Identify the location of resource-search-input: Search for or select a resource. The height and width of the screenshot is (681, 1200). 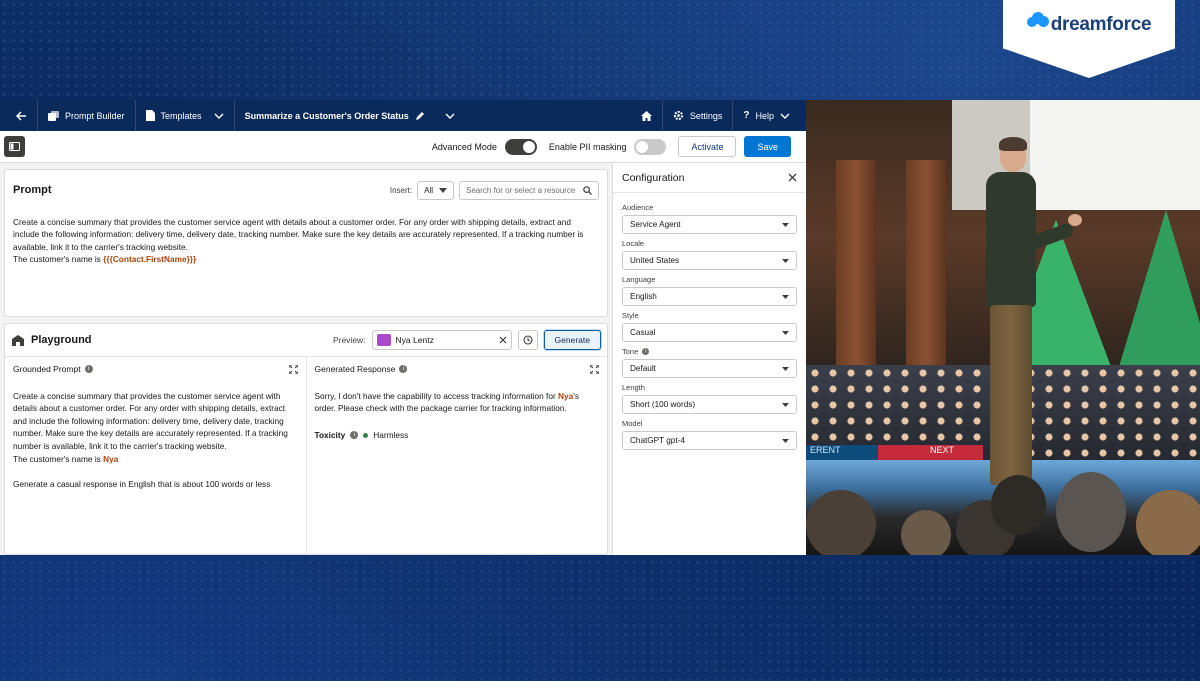
(529, 190).